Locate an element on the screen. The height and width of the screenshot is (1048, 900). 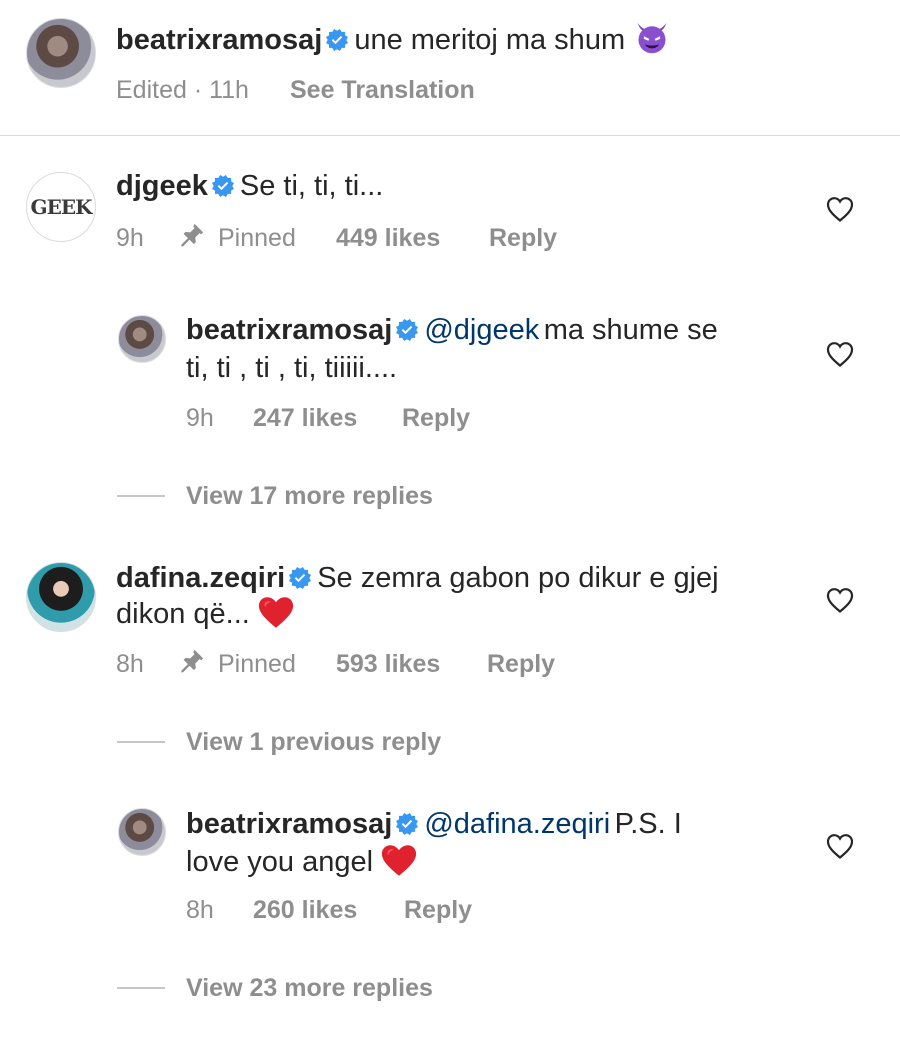
reply-body-line2: love you angel is located at coordinates (280, 862).